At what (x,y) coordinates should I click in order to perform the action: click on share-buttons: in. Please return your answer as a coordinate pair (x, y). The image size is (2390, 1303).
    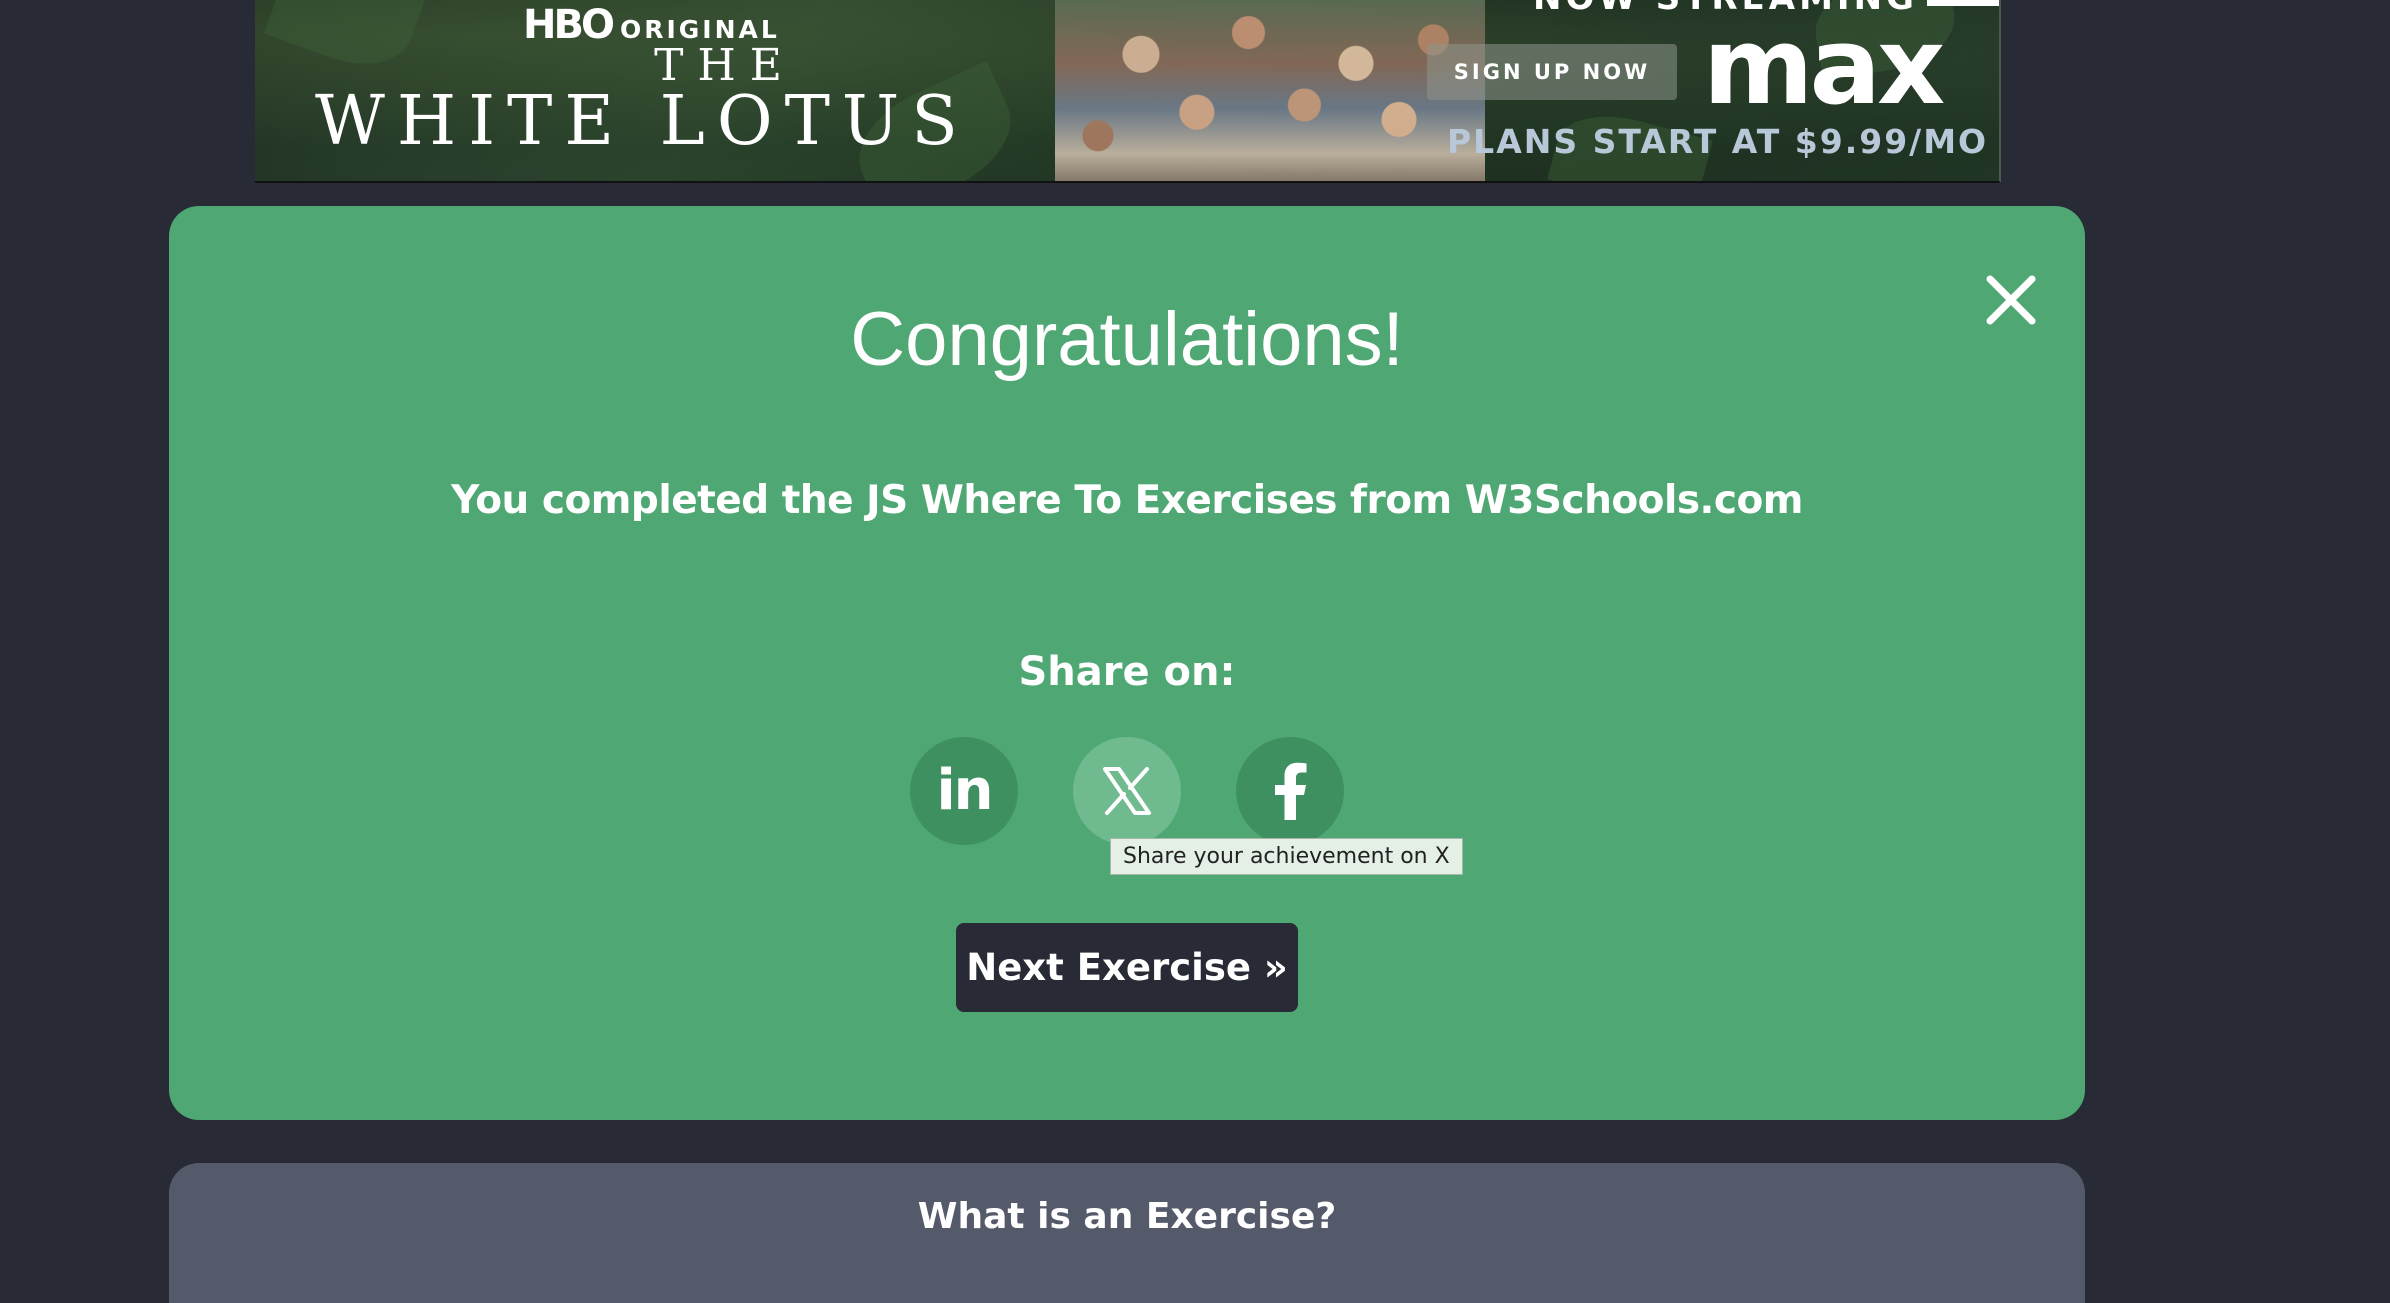
    Looking at the image, I should click on (1127, 791).